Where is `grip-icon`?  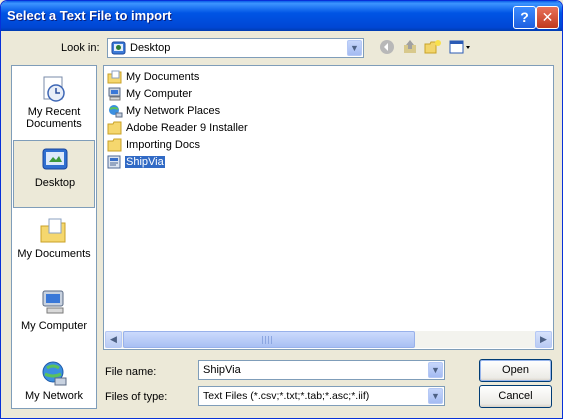 grip-icon is located at coordinates (268, 340).